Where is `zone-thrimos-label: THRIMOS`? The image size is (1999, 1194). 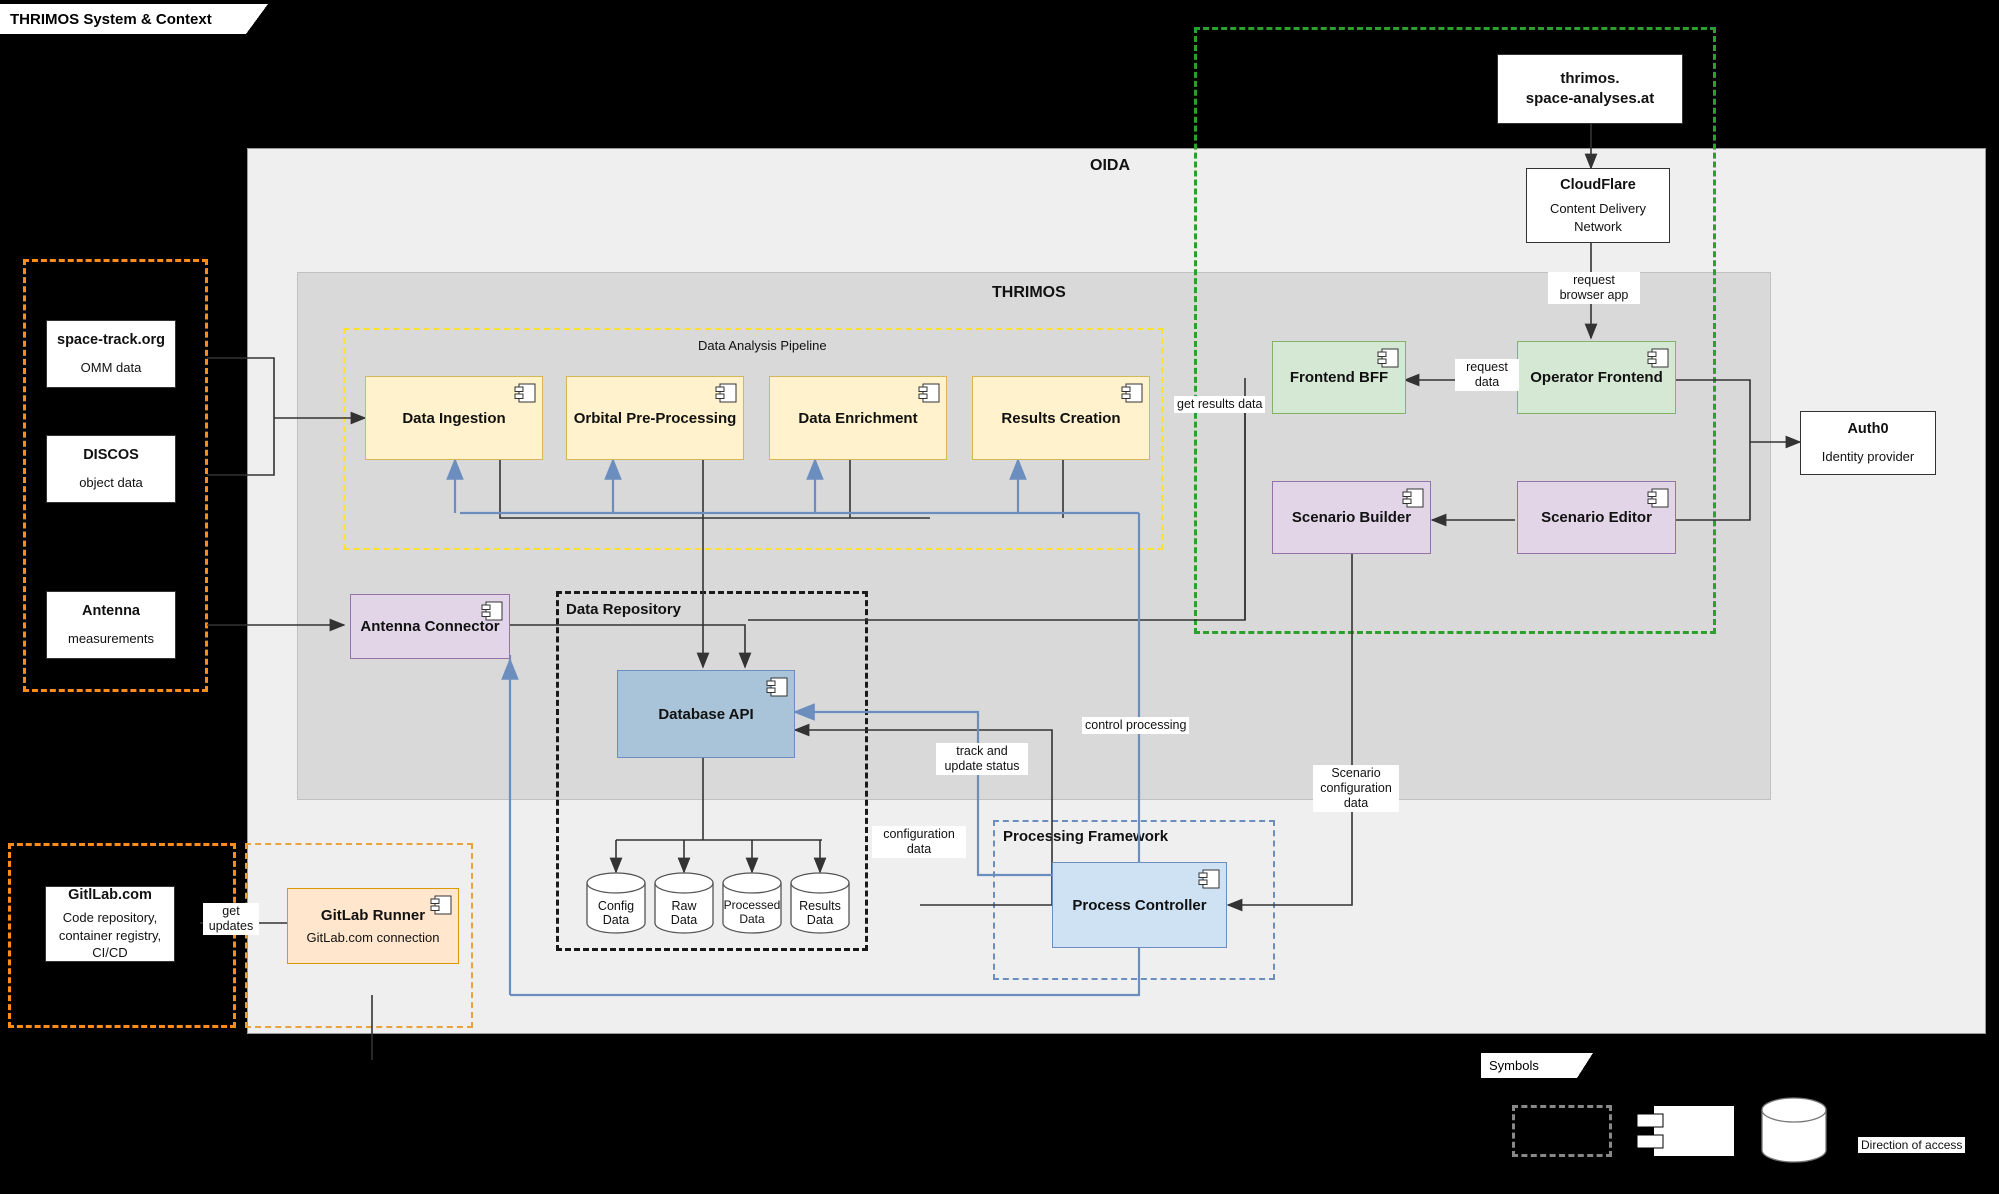 zone-thrimos-label: THRIMOS is located at coordinates (1029, 292).